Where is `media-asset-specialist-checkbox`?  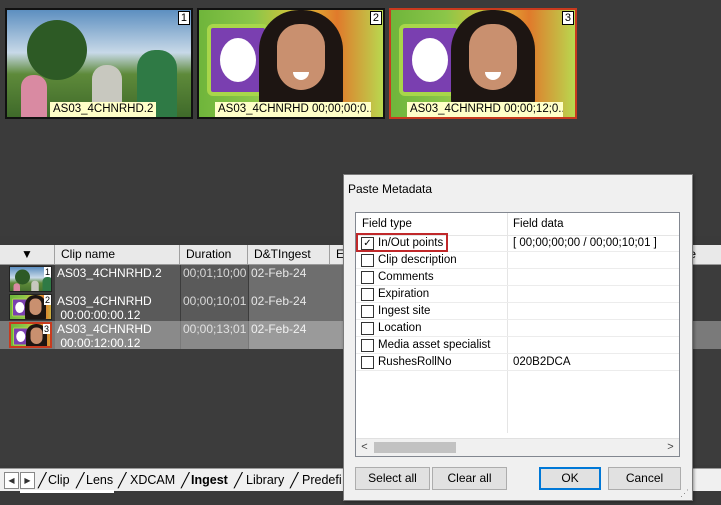
media-asset-specialist-checkbox is located at coordinates (367, 345).